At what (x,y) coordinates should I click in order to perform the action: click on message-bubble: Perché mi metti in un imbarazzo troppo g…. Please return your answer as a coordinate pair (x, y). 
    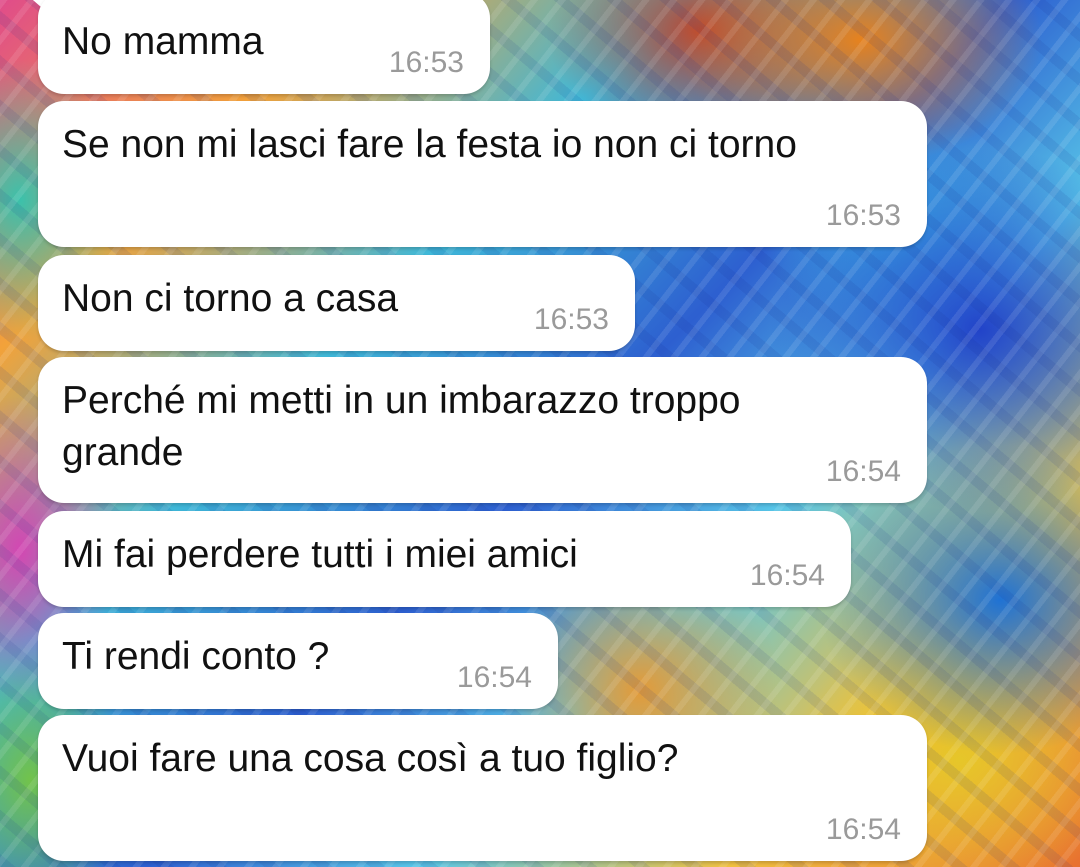
    Looking at the image, I should click on (482, 430).